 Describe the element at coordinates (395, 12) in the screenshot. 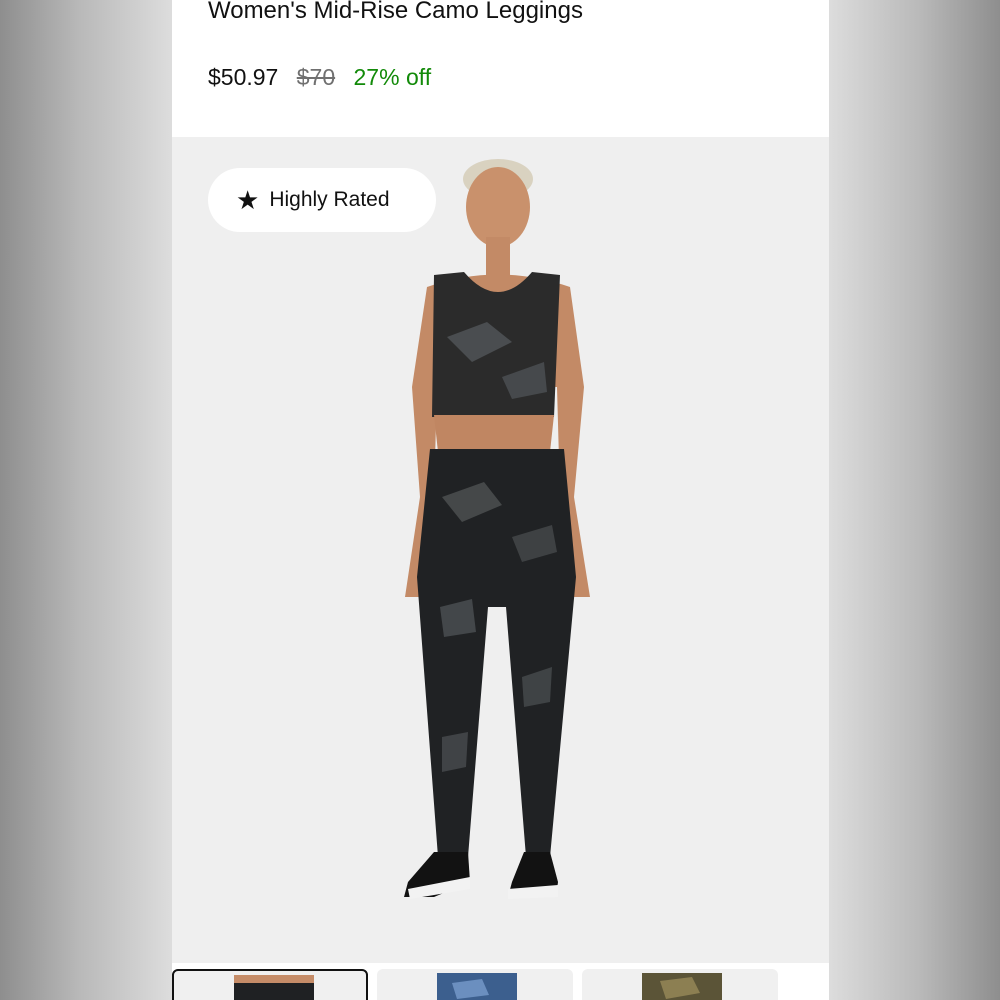

I see `product-title: Women's Mid-Rise Camo Leggings` at that location.